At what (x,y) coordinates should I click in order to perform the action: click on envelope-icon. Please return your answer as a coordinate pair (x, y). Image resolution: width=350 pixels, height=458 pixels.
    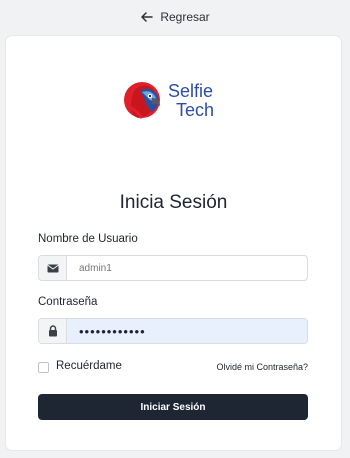
    Looking at the image, I should click on (53, 268).